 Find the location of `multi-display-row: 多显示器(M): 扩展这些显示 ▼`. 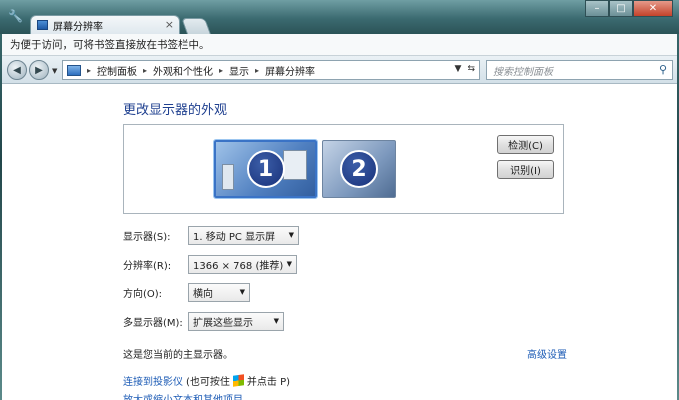

multi-display-row: 多显示器(M): 扩展这些显示 ▼ is located at coordinates (203, 321).